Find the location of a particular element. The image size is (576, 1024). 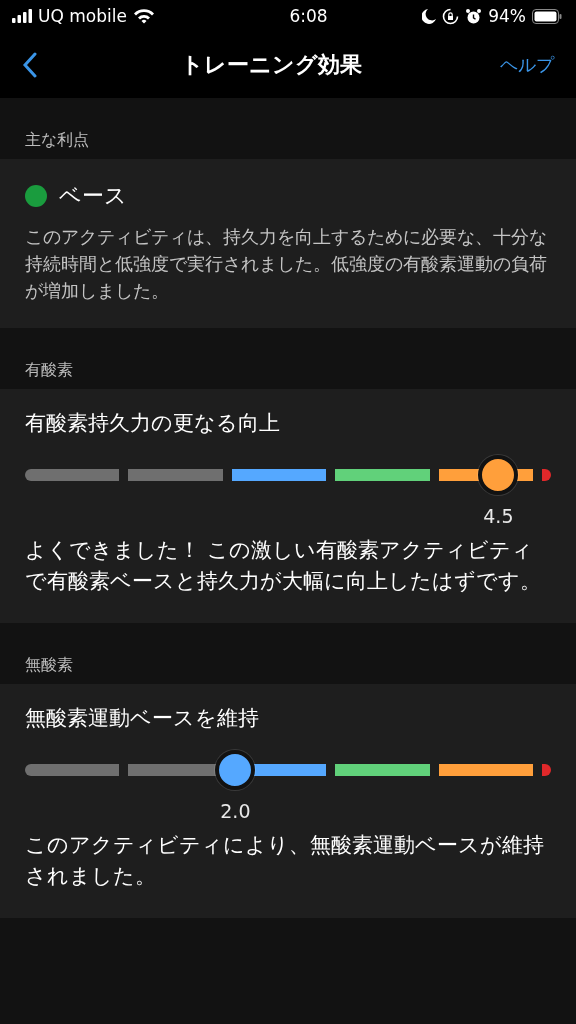

page-title: トレーニング効果 is located at coordinates (271, 65).